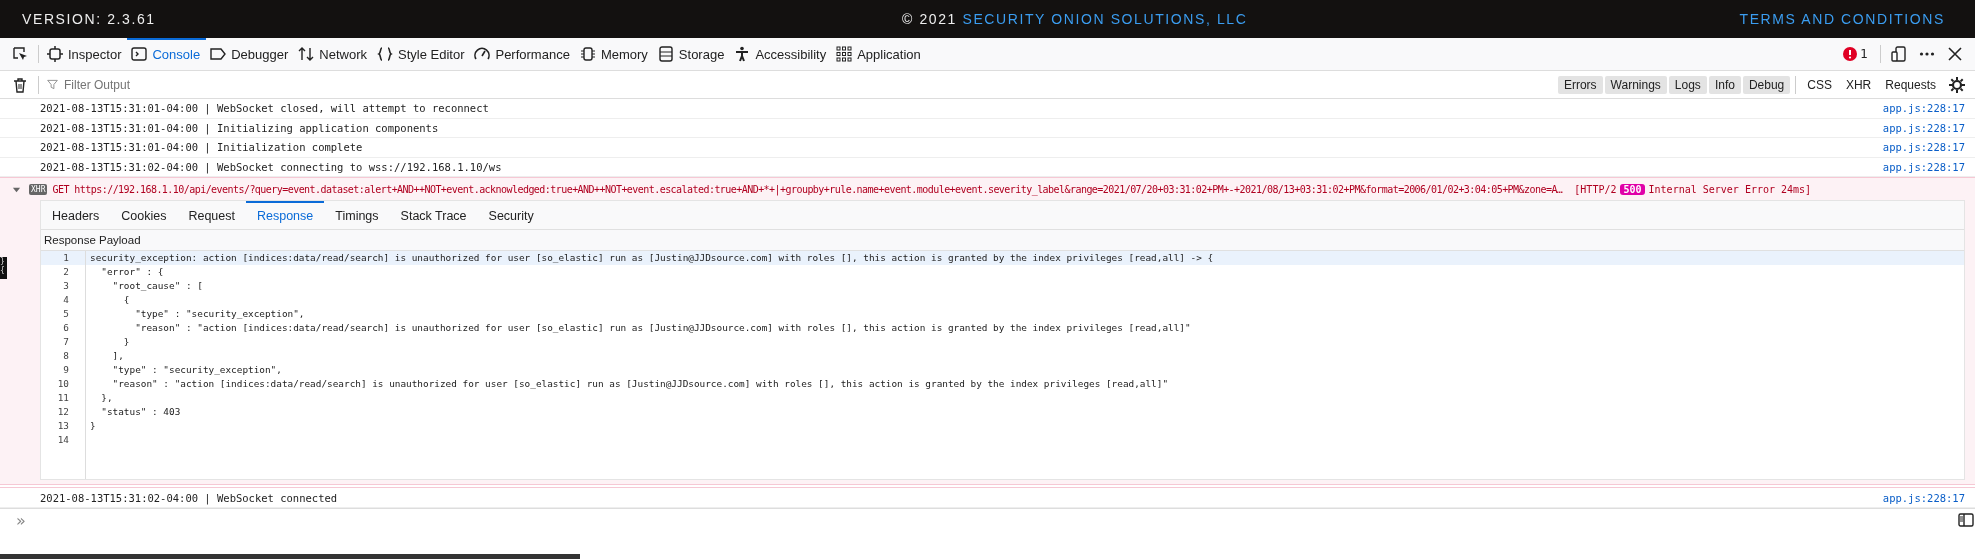  What do you see at coordinates (139, 54) in the screenshot?
I see `console-icon` at bounding box center [139, 54].